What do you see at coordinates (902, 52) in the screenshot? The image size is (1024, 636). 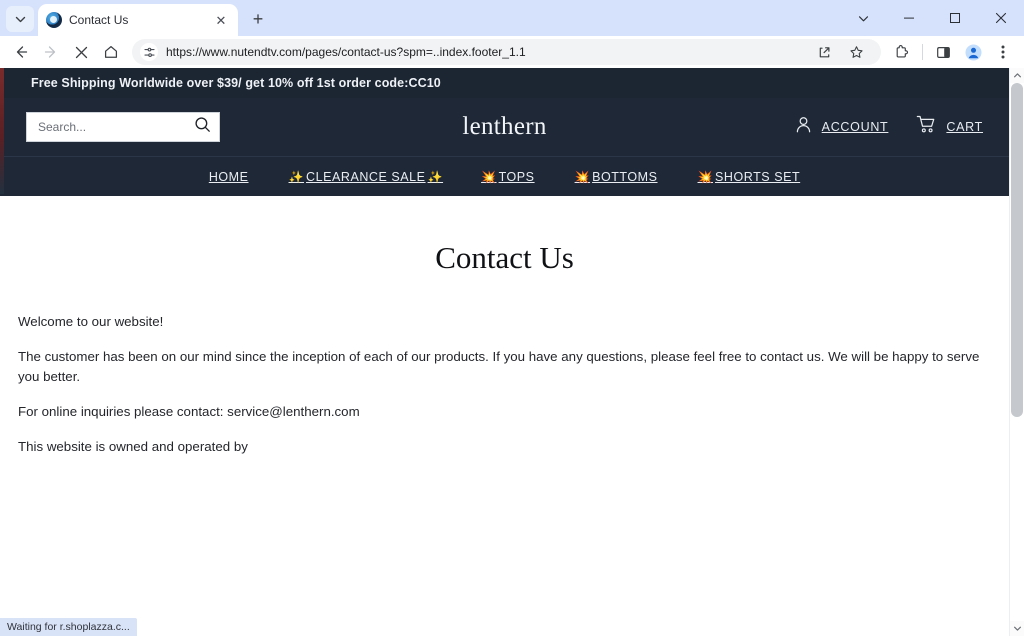 I see `extensions-icon` at bounding box center [902, 52].